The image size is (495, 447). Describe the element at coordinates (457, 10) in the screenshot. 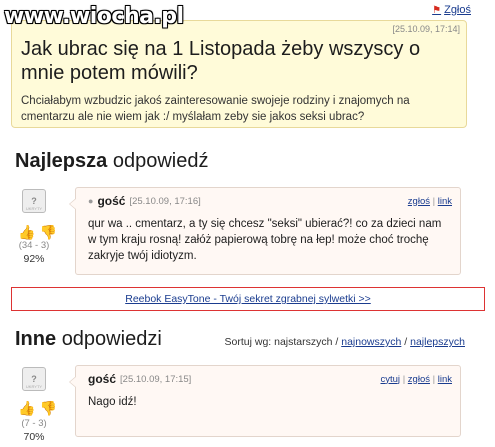

I see `report-question-label: Zgłoś` at that location.